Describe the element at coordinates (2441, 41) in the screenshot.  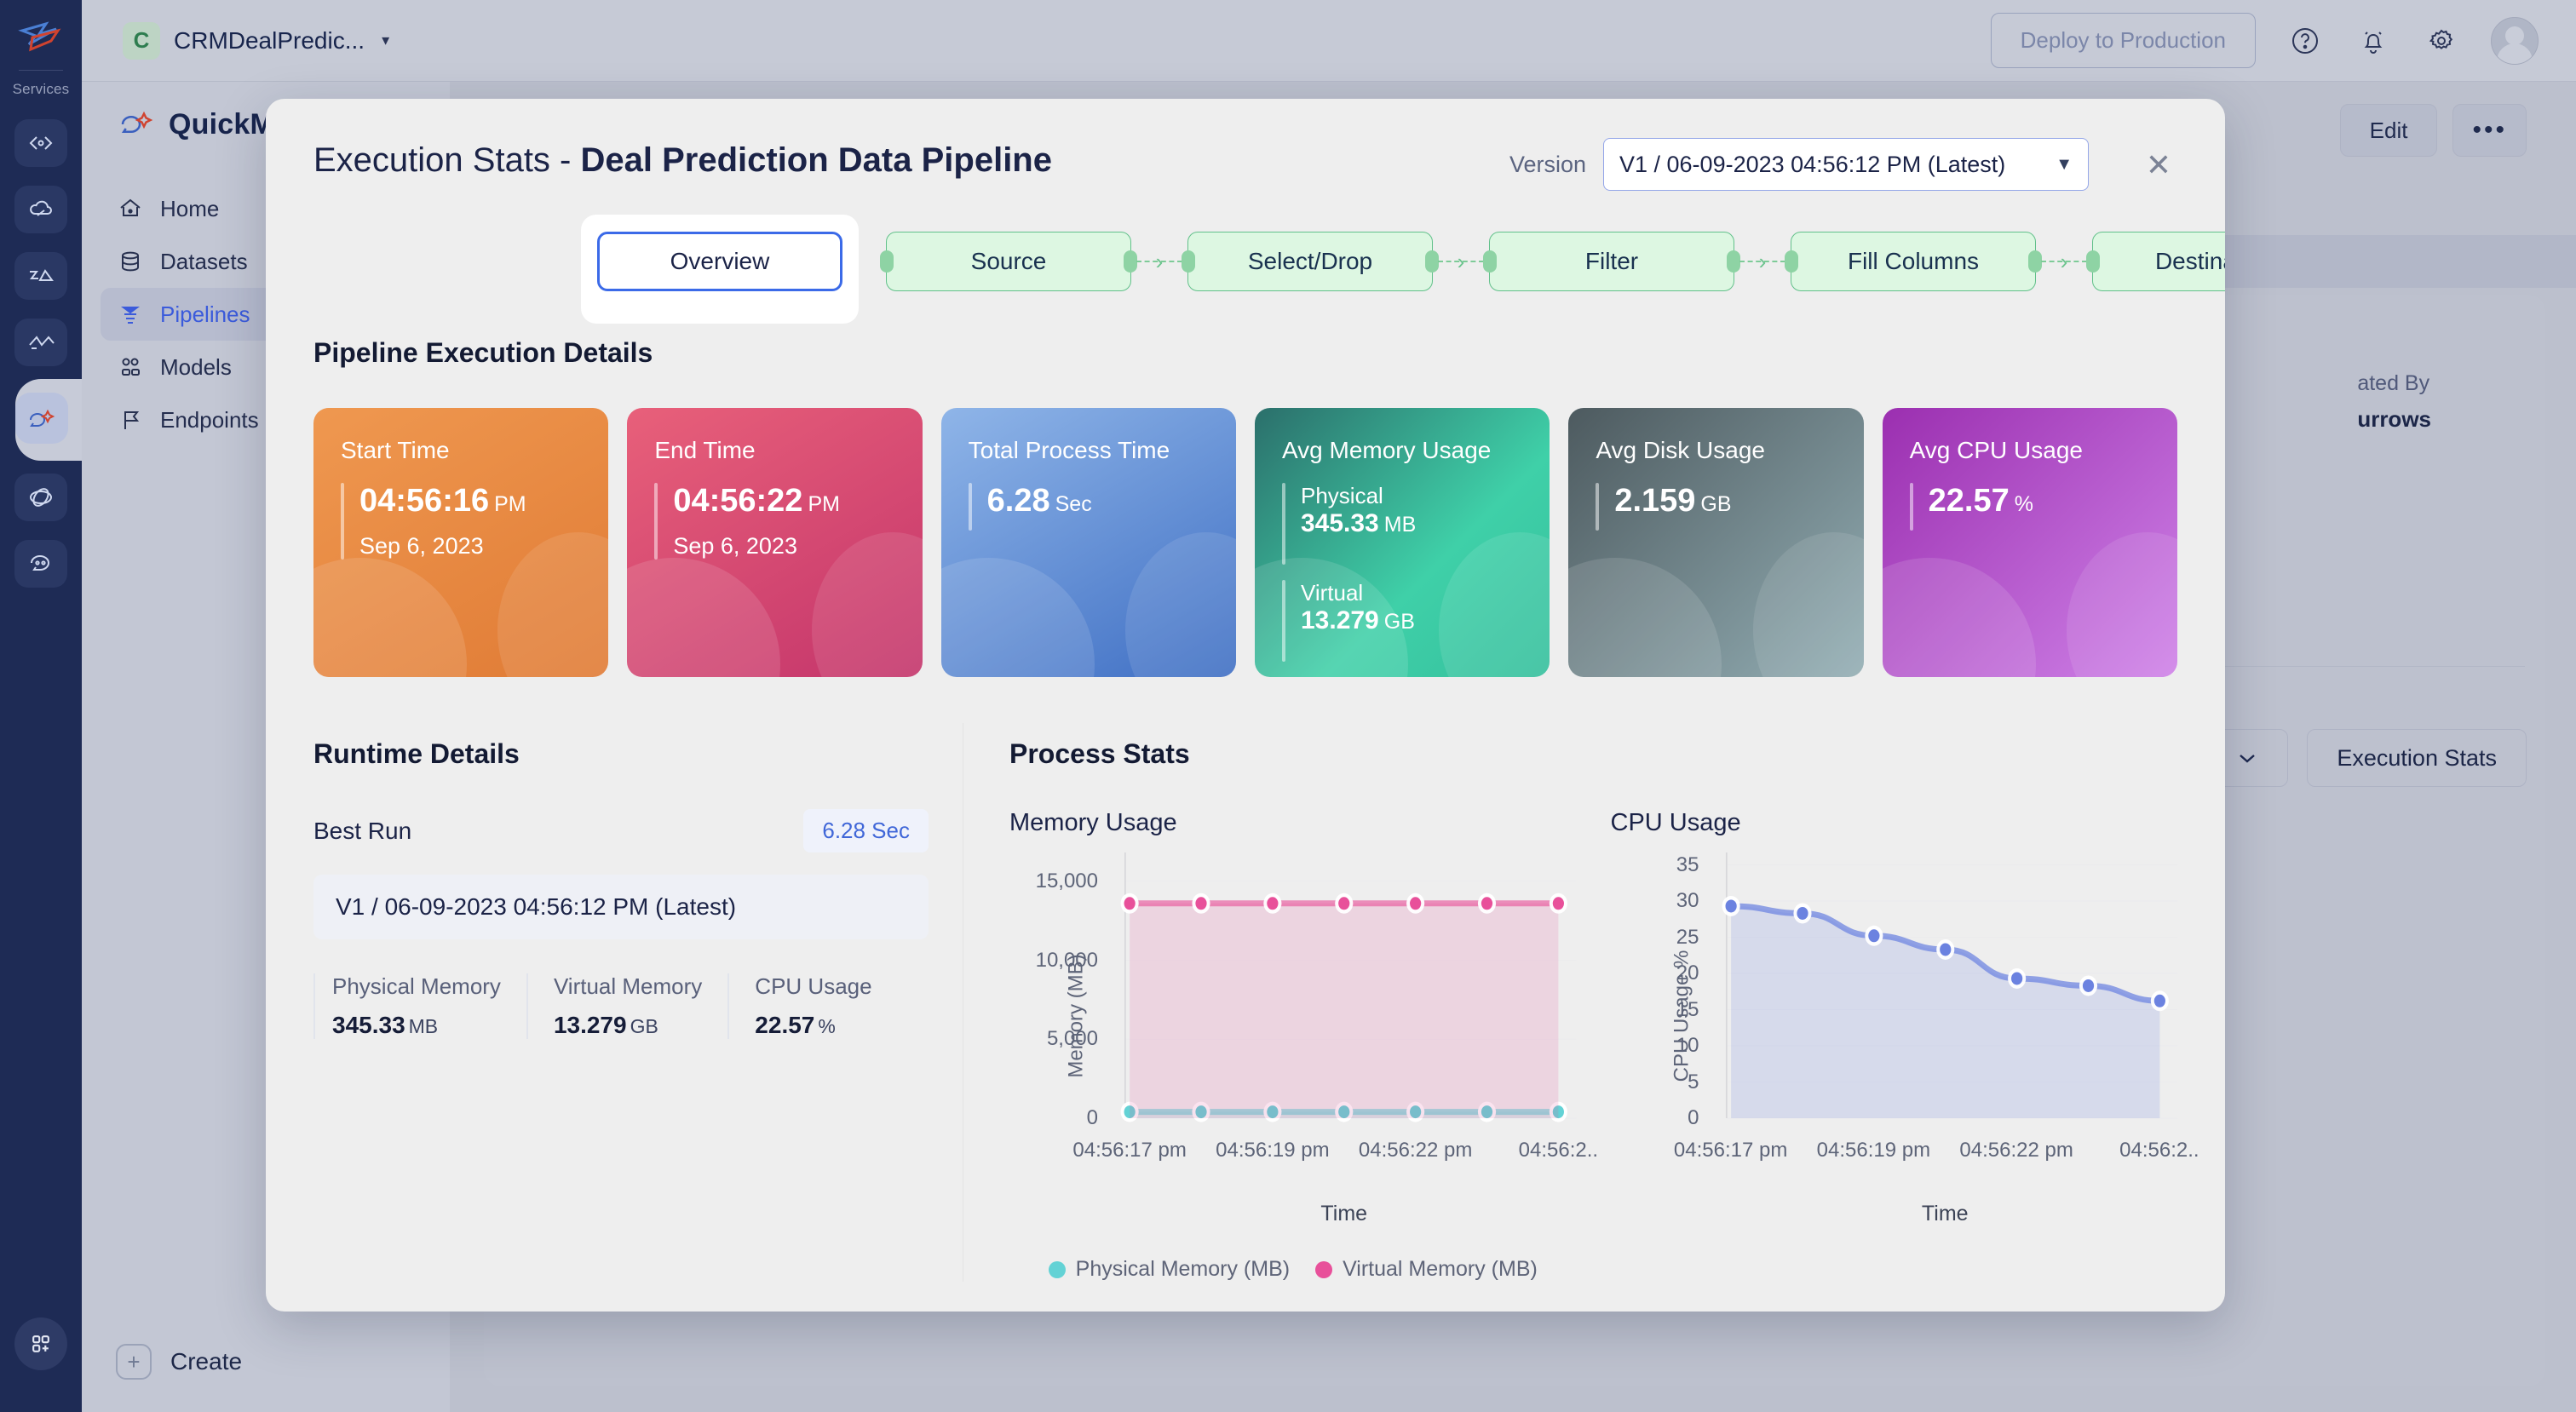
I see `gear-icon` at that location.